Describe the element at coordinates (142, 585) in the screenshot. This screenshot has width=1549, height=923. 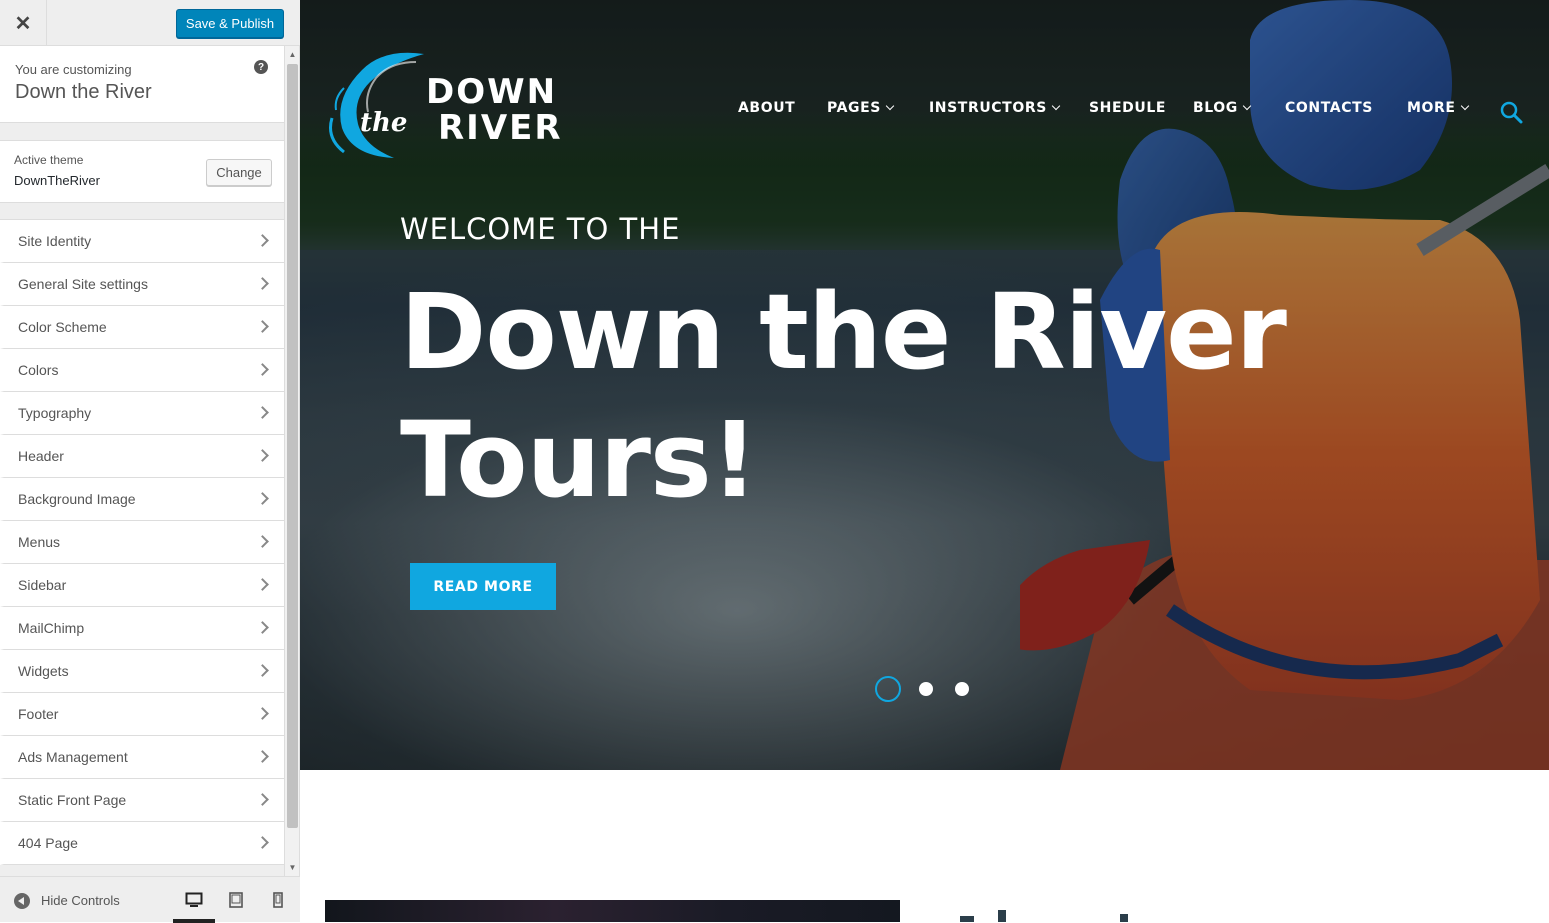
I see `section-sidebar: Sidebar` at that location.